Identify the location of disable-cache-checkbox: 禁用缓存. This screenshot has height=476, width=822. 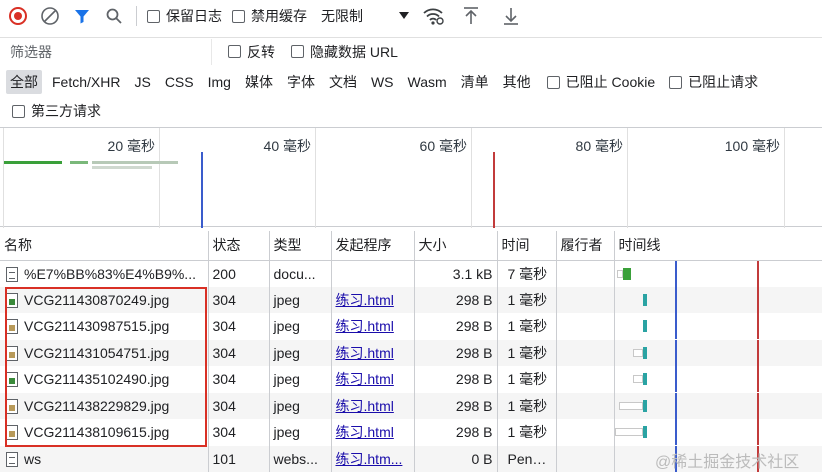
(269, 16).